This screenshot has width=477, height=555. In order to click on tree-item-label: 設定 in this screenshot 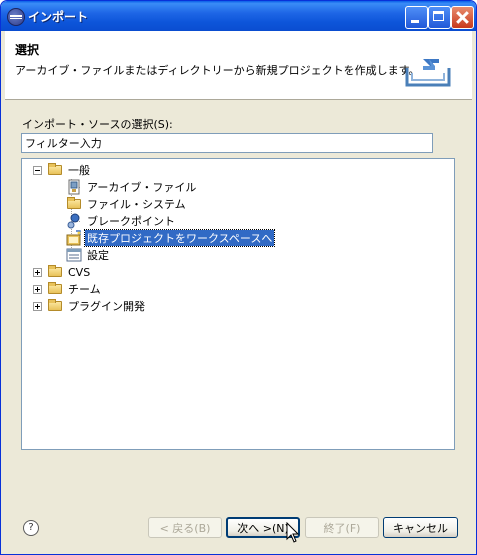, I will do `click(98, 255)`.